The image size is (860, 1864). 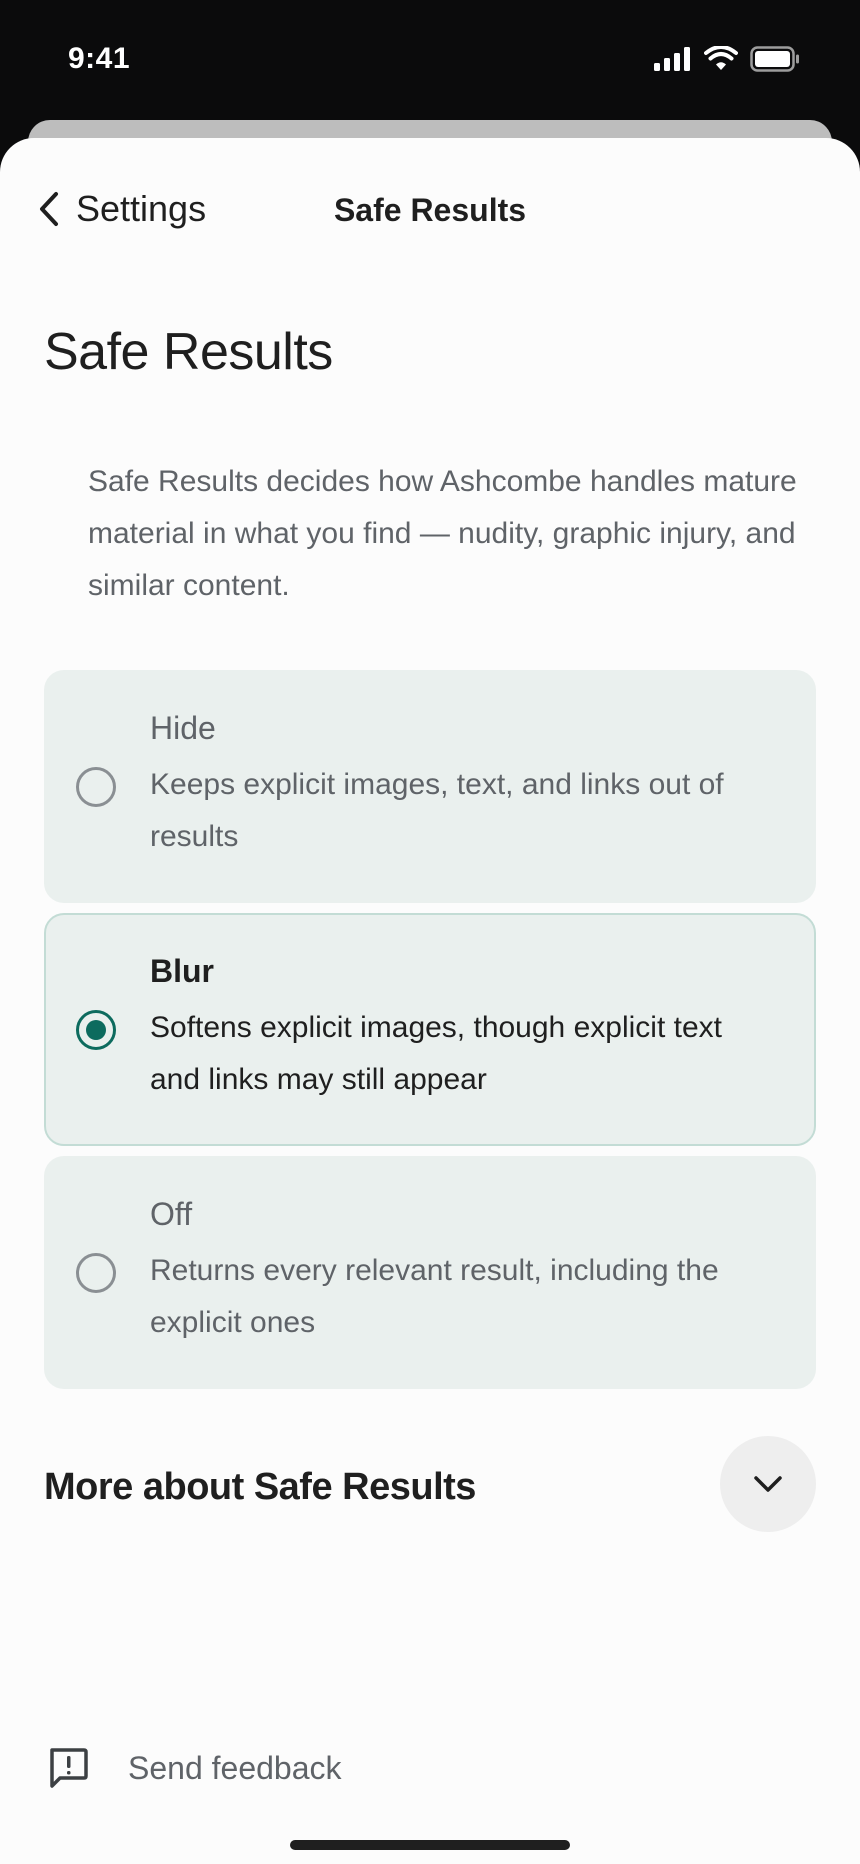 What do you see at coordinates (183, 728) in the screenshot?
I see `option-label: Hide` at bounding box center [183, 728].